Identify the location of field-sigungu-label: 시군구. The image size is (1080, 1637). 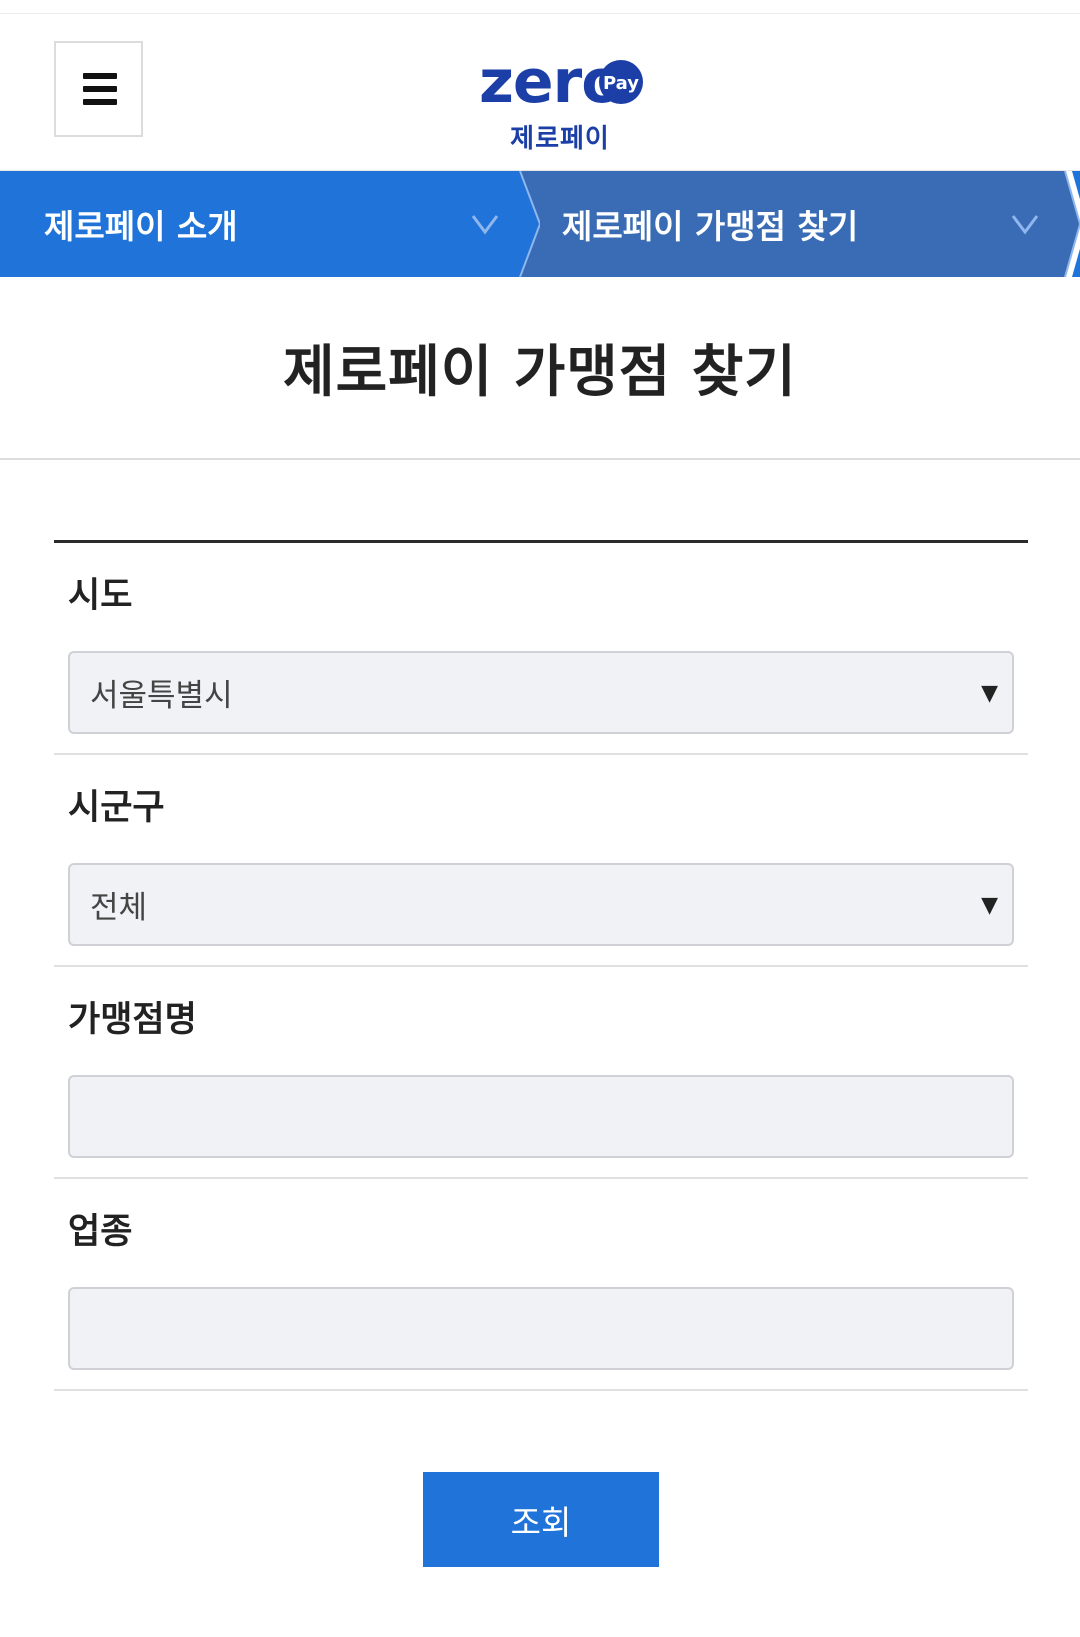
(116, 808).